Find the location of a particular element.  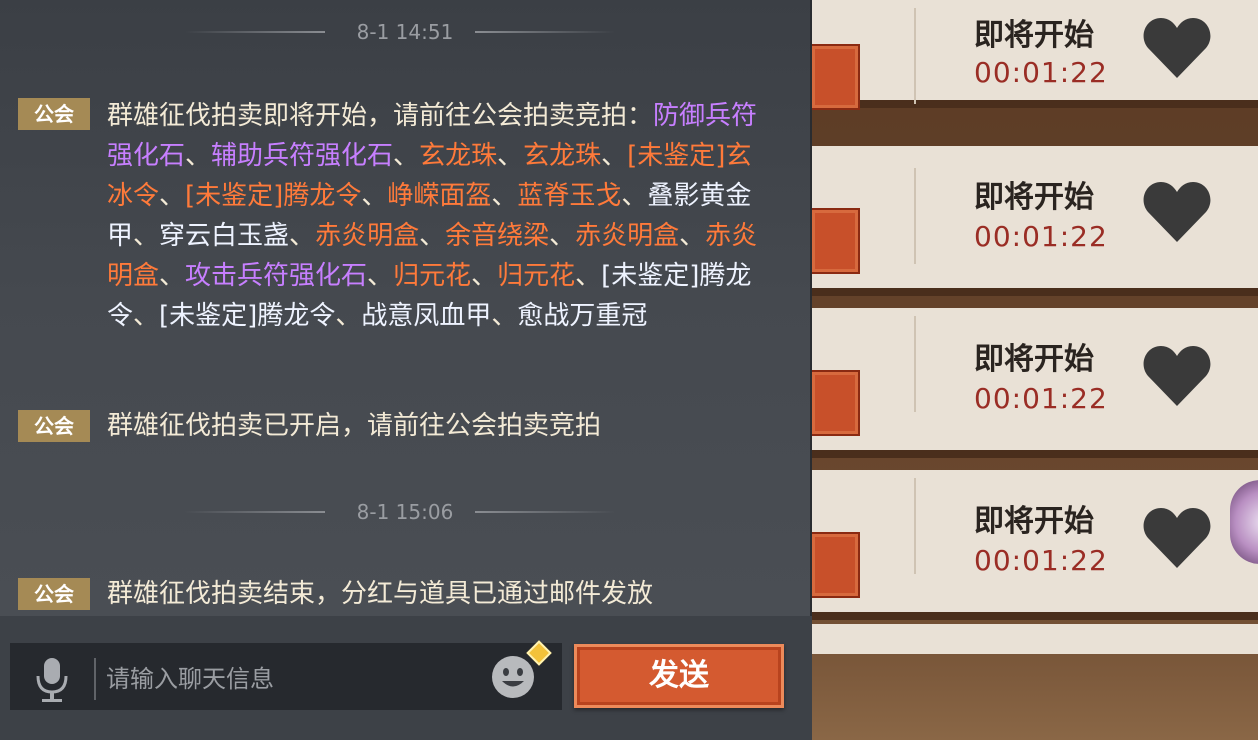

message-segment: 战意凤血甲 is located at coordinates (426, 316).